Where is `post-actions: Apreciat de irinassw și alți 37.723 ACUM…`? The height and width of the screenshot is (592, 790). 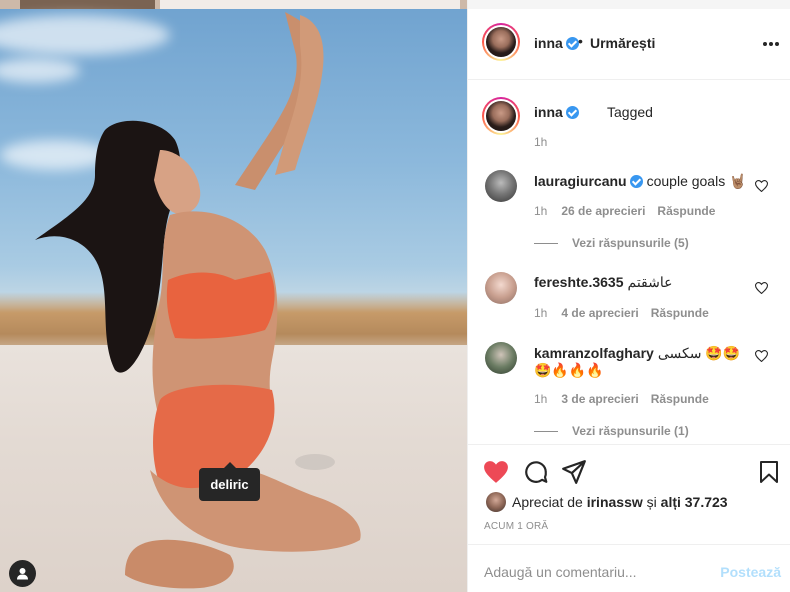
post-actions: Apreciat de irinassw și alți 37.723 ACUM… is located at coordinates (629, 494).